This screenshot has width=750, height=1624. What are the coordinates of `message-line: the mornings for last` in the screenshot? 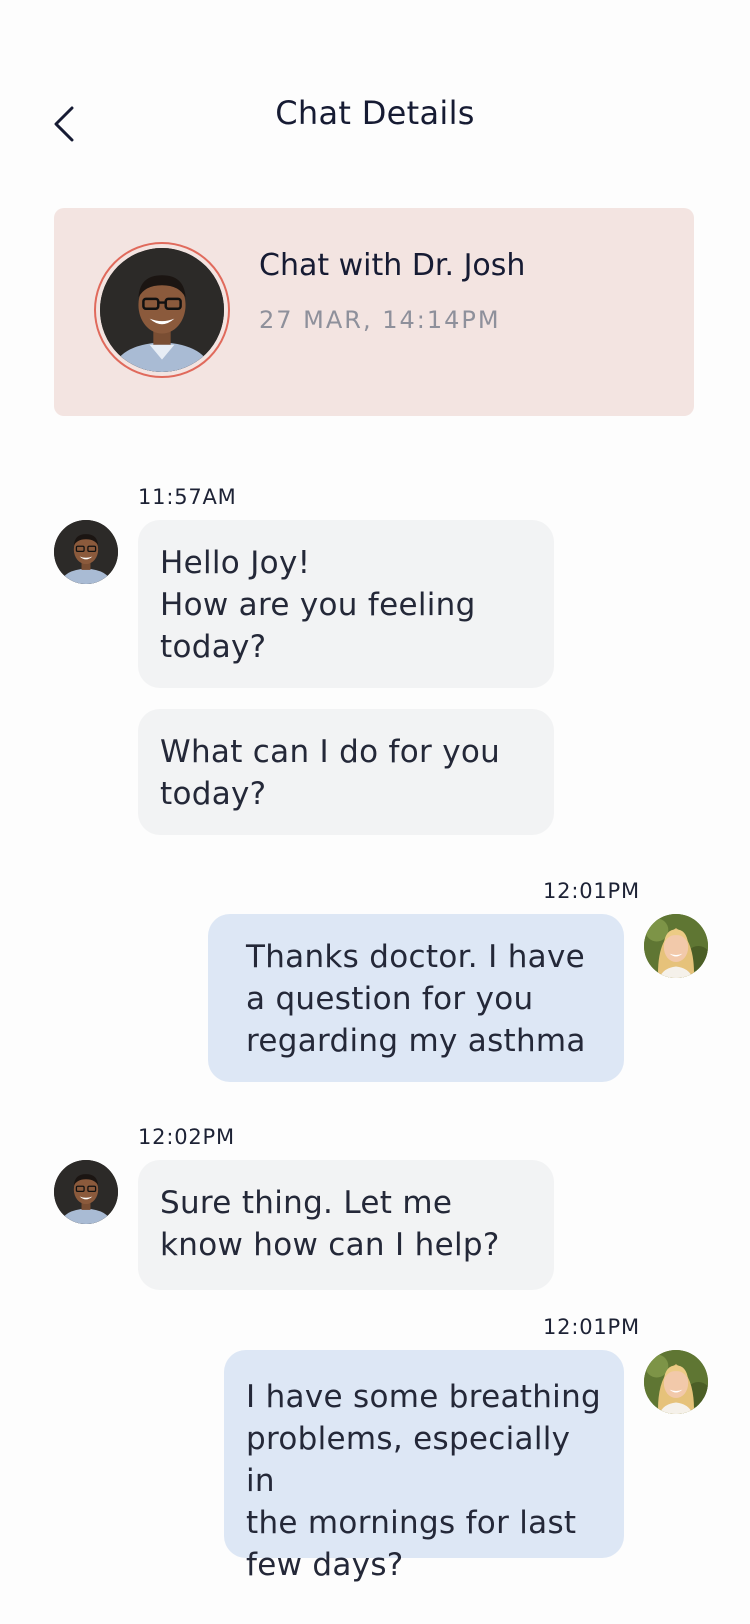 It's located at (411, 1523).